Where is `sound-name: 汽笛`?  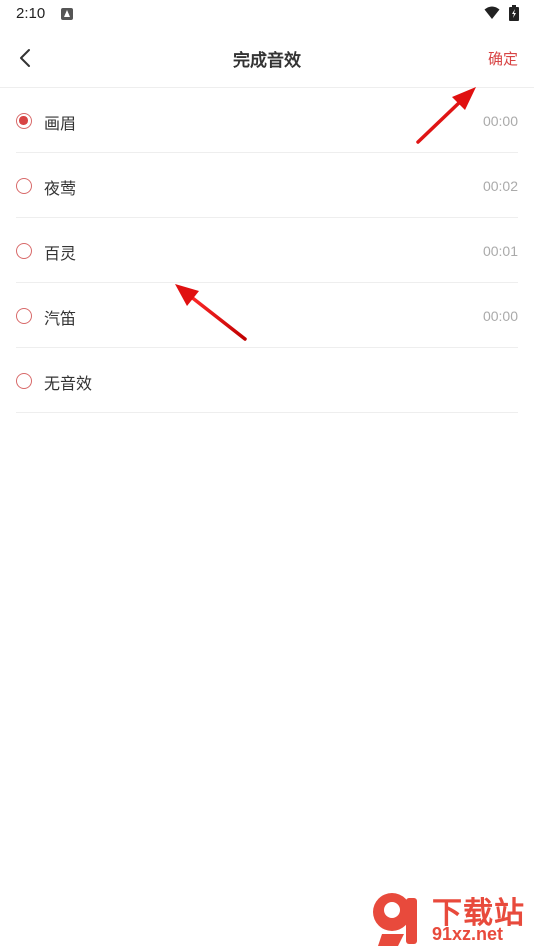
sound-name: 汽笛 is located at coordinates (60, 318).